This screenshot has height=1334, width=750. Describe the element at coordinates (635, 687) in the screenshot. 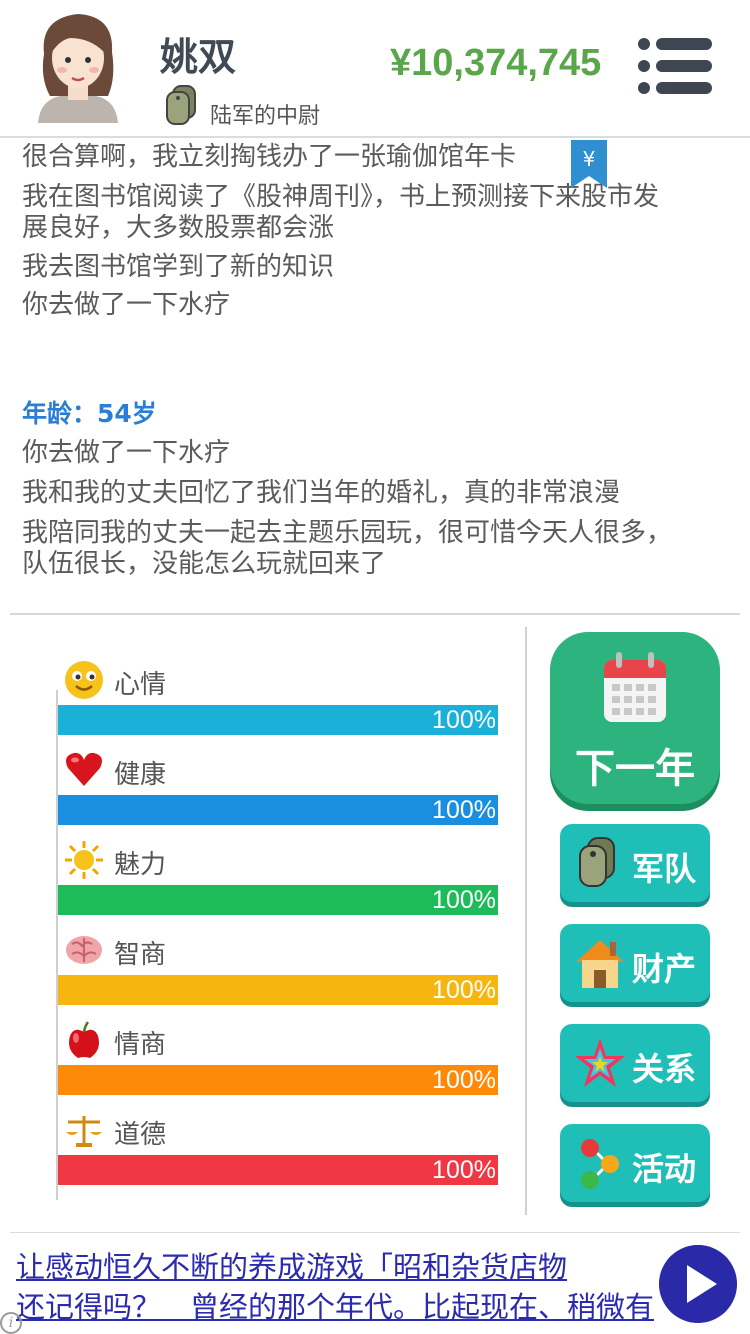

I see `calendar-icon` at that location.